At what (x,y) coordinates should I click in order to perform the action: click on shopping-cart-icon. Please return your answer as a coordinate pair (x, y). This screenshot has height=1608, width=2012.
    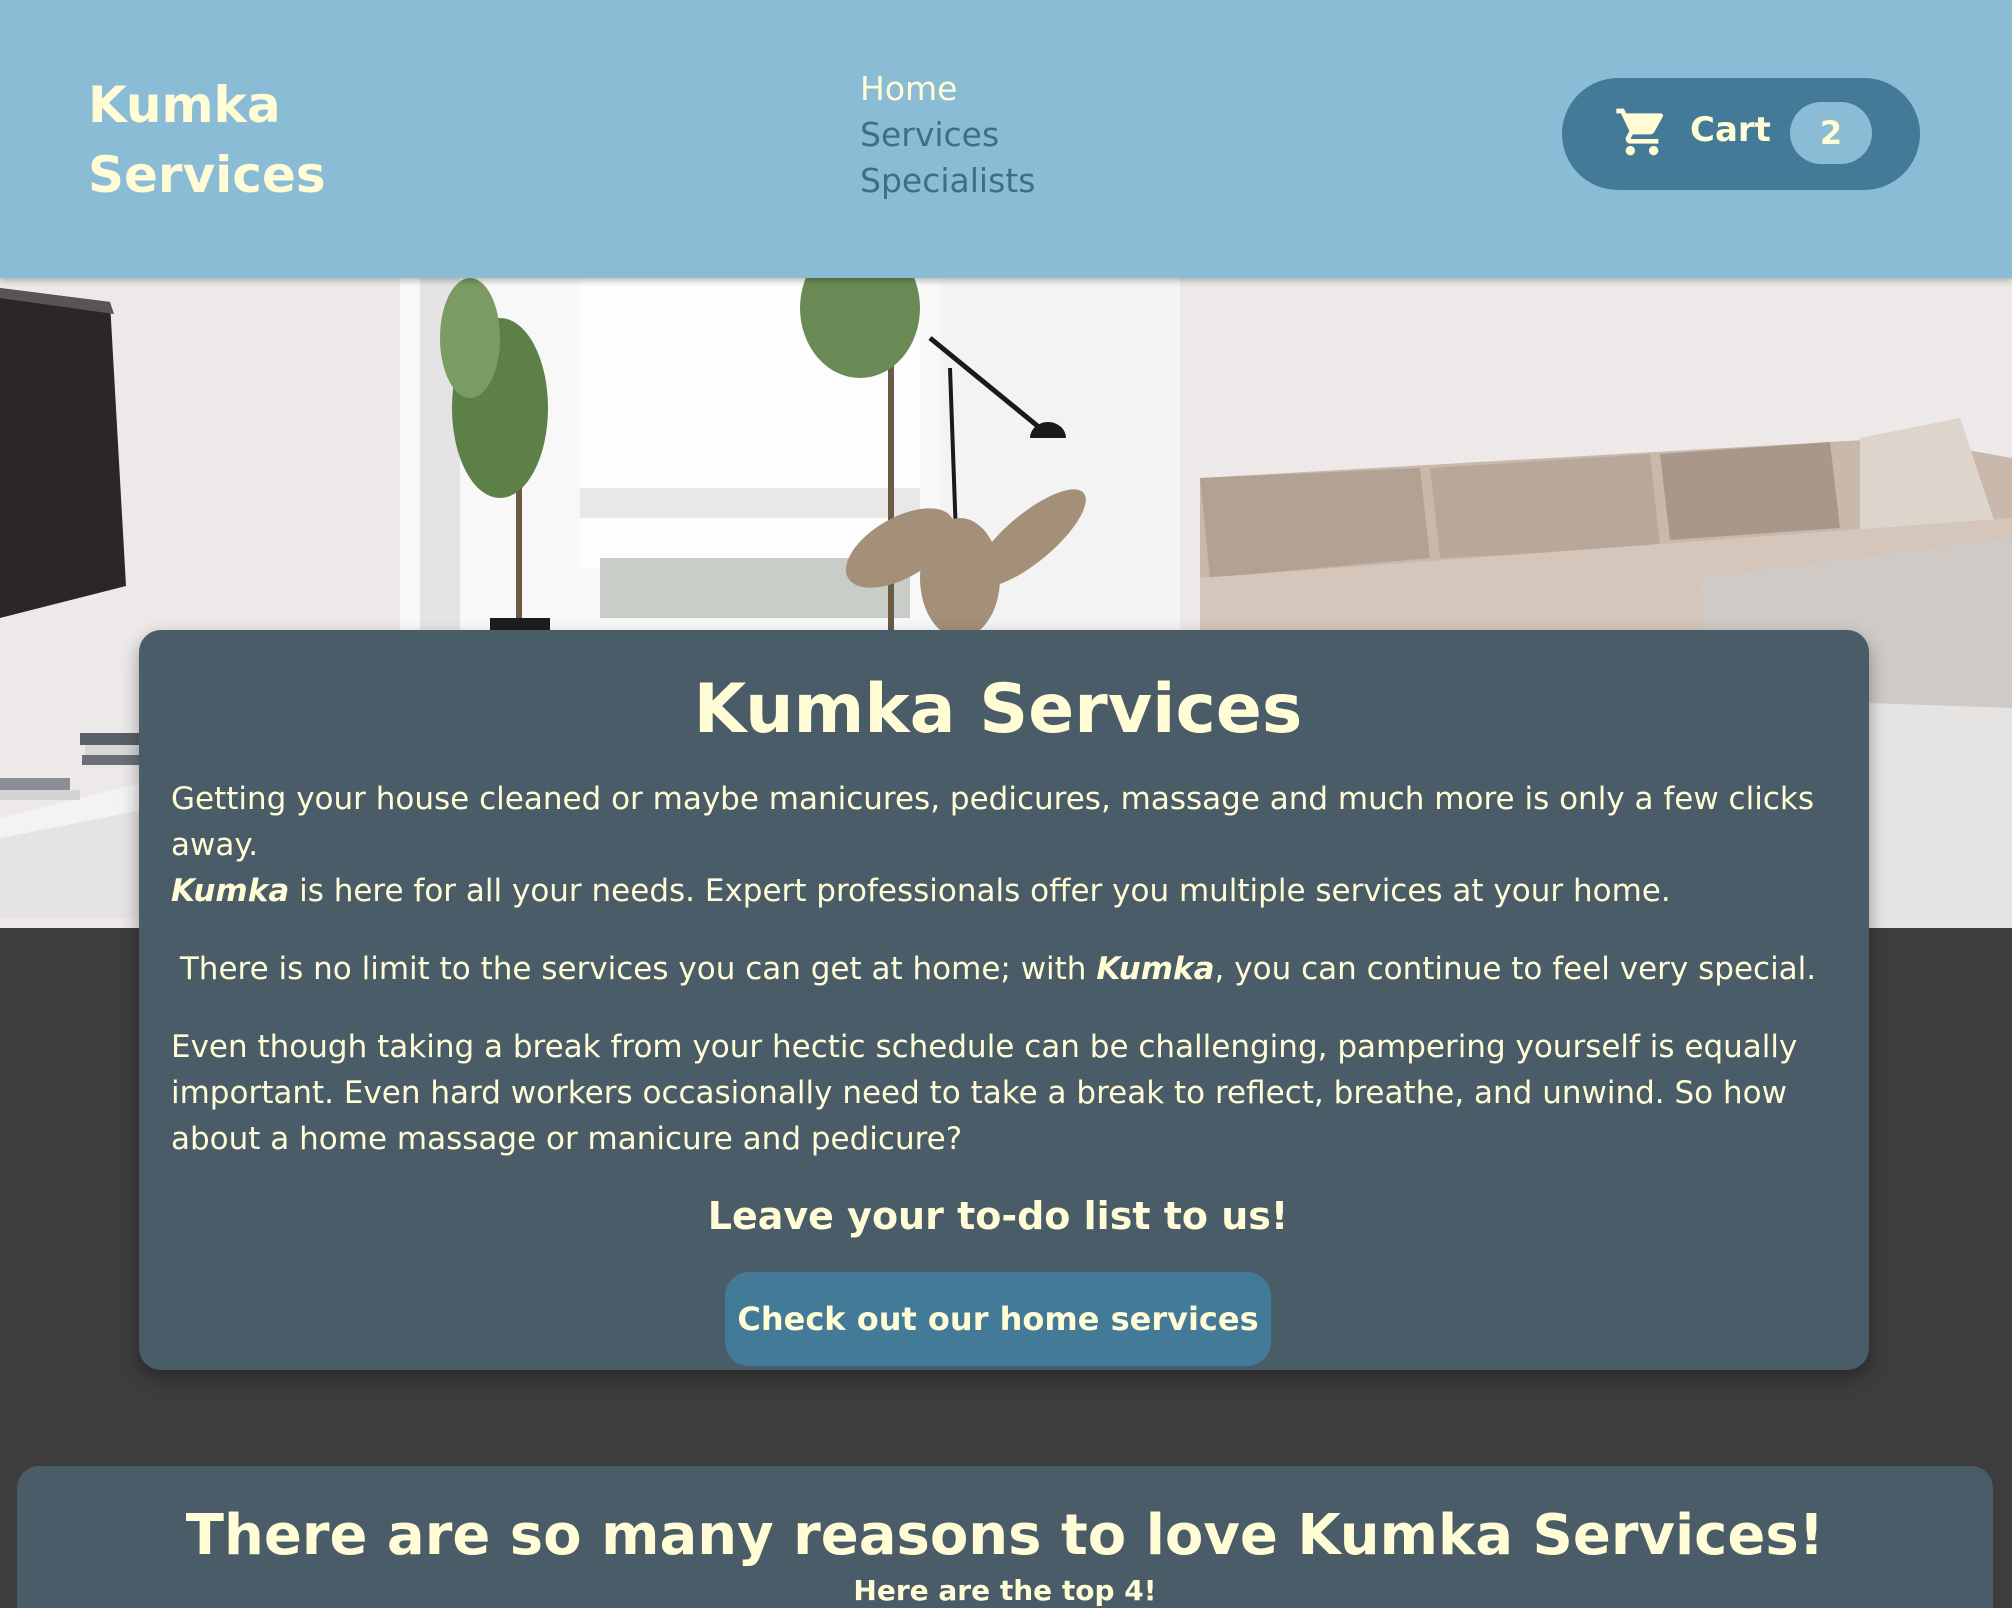
    Looking at the image, I should click on (1640, 132).